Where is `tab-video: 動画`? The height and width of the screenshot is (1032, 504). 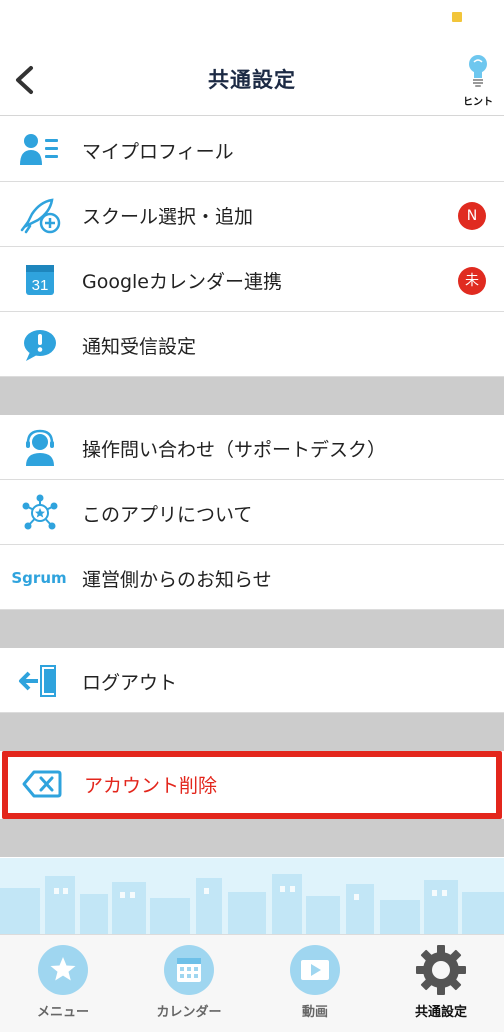
tab-video: 動画 is located at coordinates (315, 983).